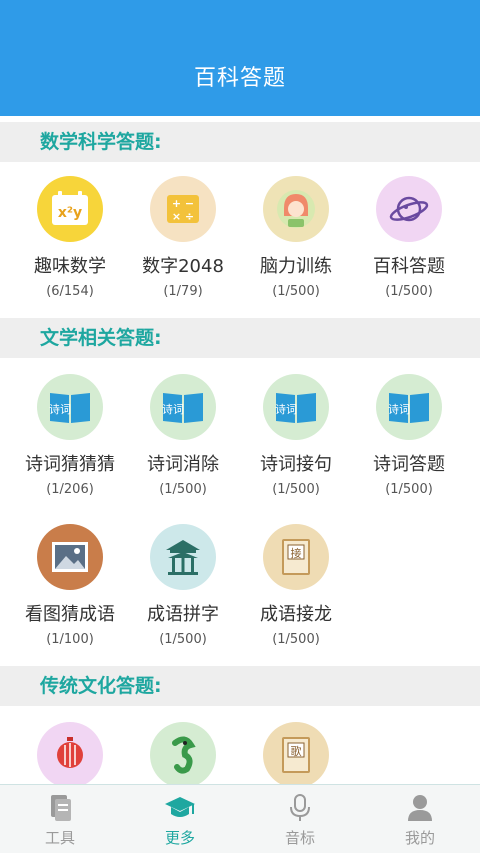 The height and width of the screenshot is (853, 480). I want to click on item-fun-math: x²y 趣味数学 (6/154), so click(70, 237).